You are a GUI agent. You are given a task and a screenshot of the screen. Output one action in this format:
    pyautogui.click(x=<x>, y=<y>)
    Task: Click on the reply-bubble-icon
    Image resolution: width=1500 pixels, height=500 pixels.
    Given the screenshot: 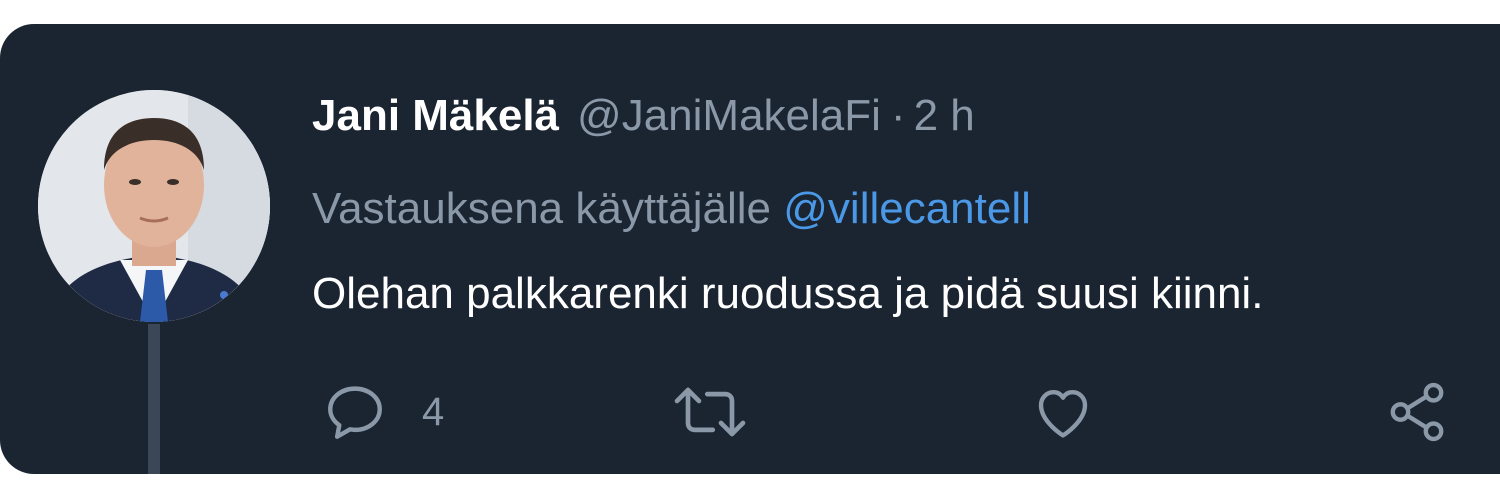 What is the action you would take?
    pyautogui.click(x=355, y=412)
    